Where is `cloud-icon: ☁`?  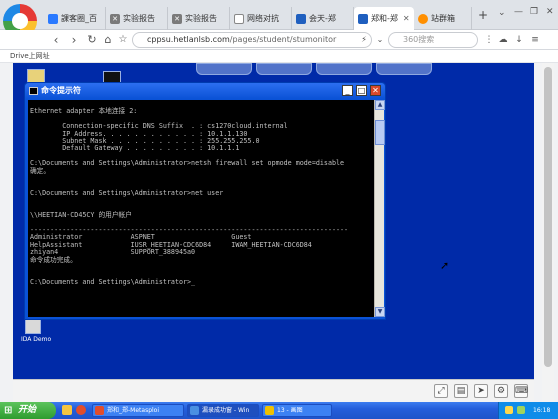
cloud-icon: ☁ is located at coordinates (503, 40).